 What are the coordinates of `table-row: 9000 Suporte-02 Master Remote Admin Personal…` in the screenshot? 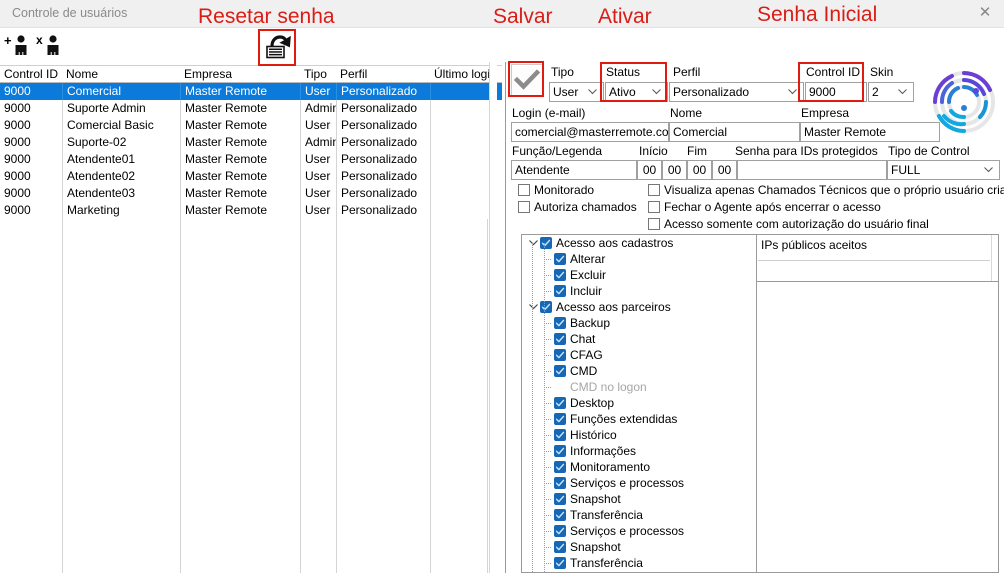 It's located at (251, 142).